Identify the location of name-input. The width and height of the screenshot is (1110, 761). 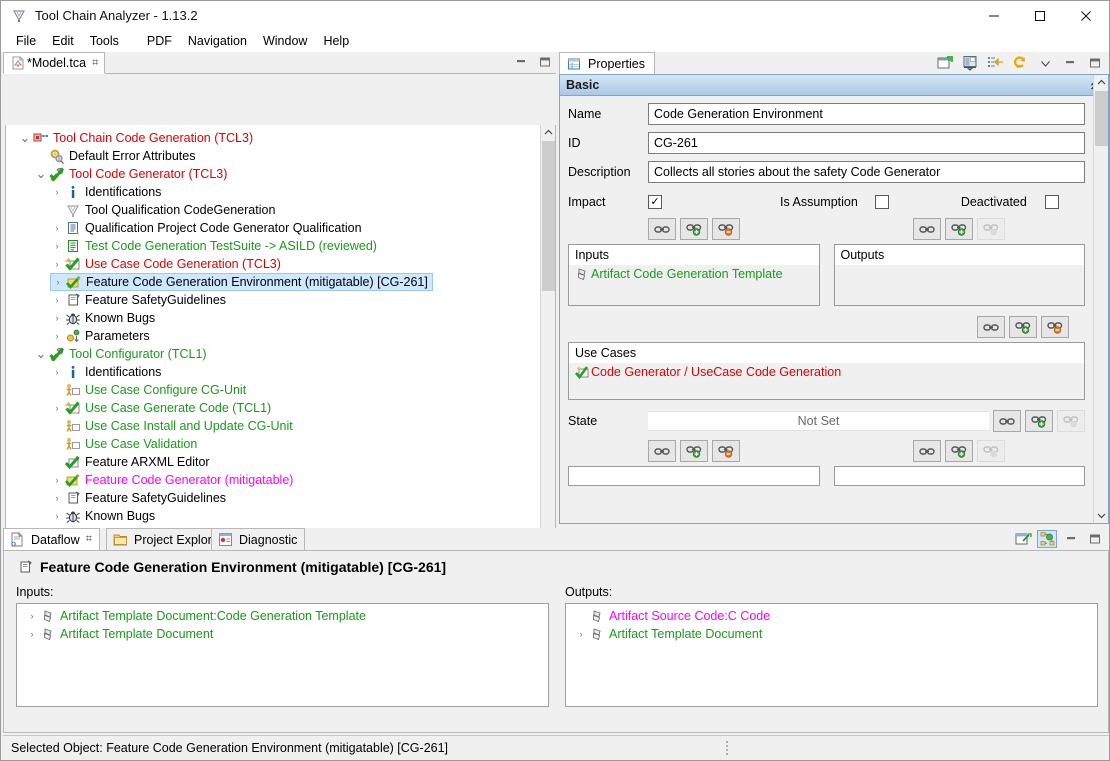
(866, 114).